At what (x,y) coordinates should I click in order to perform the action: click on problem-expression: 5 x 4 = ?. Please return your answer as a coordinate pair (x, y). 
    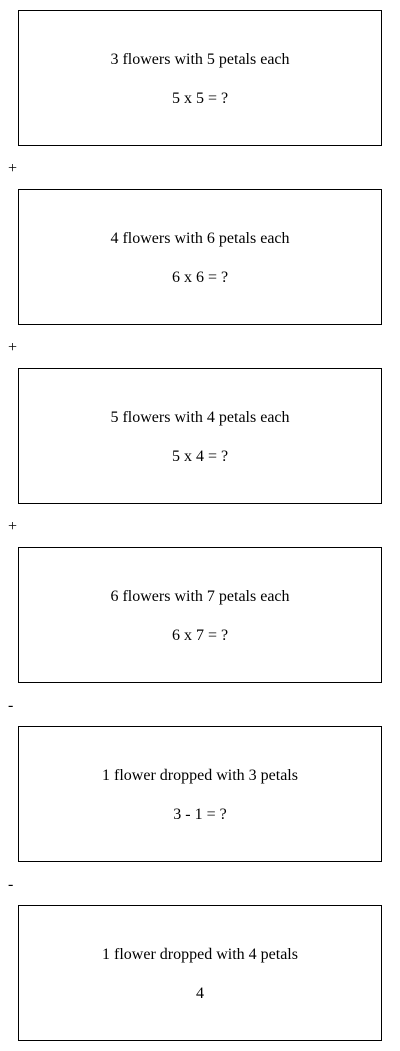
    Looking at the image, I should click on (200, 456).